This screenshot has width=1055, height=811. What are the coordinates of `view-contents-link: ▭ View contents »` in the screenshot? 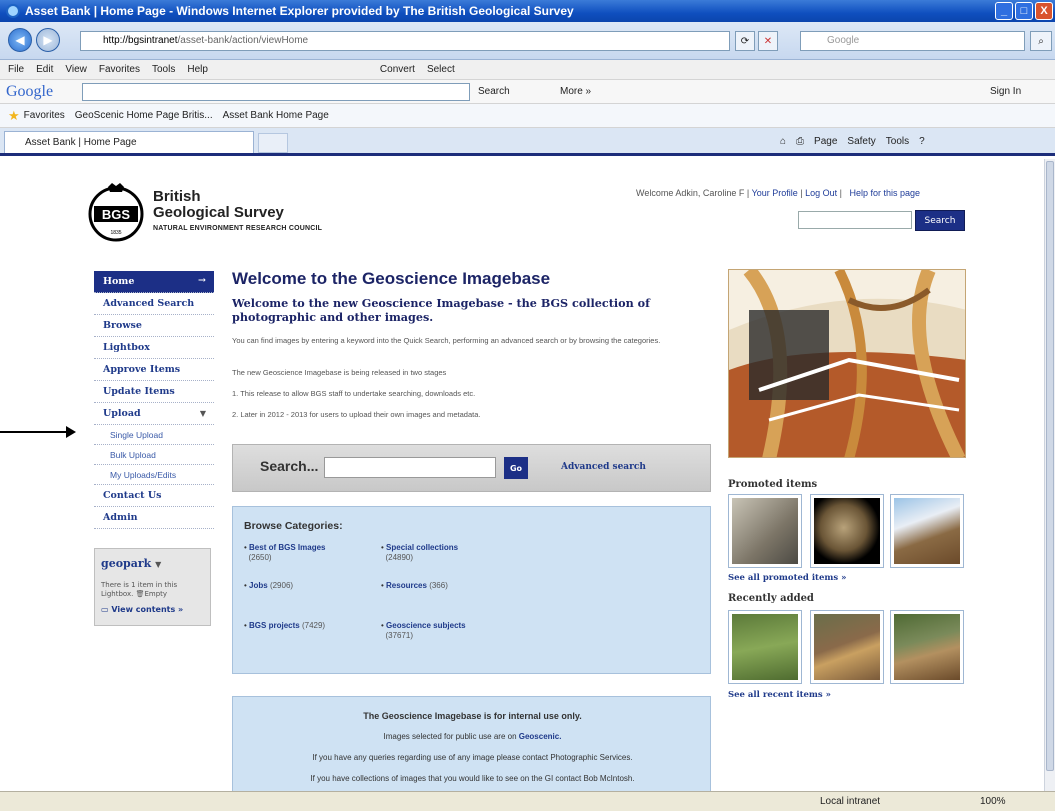 It's located at (142, 609).